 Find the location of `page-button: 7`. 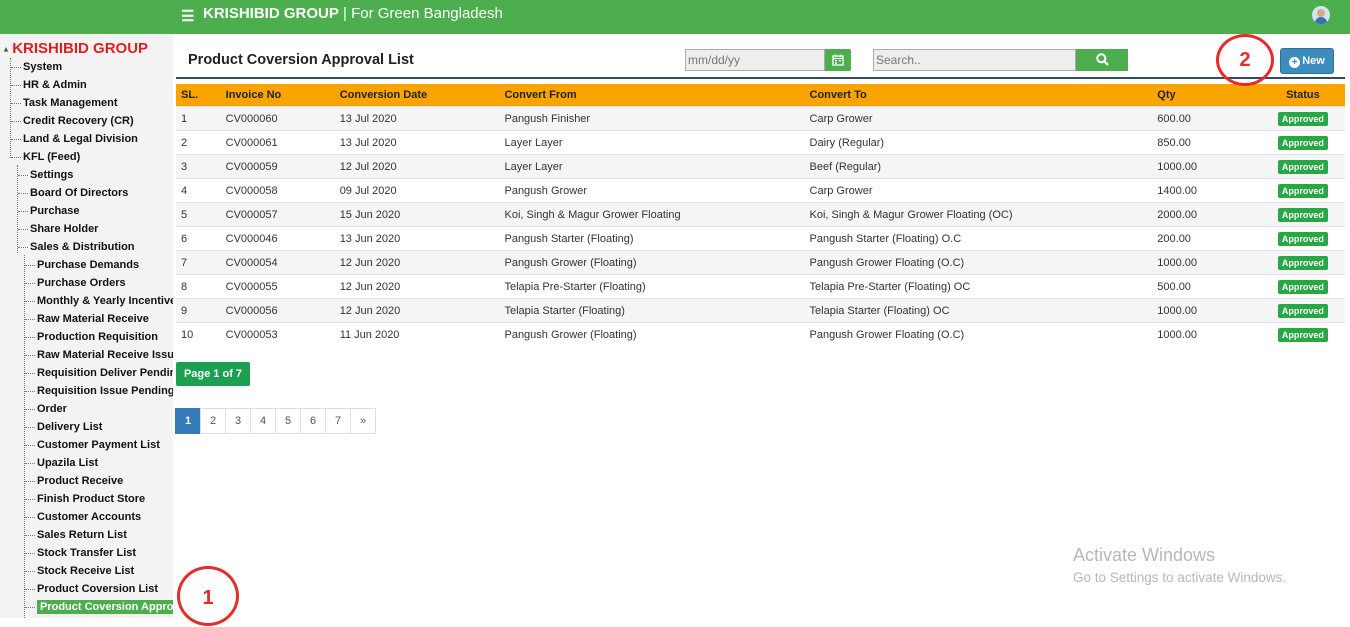

page-button: 7 is located at coordinates (338, 421).